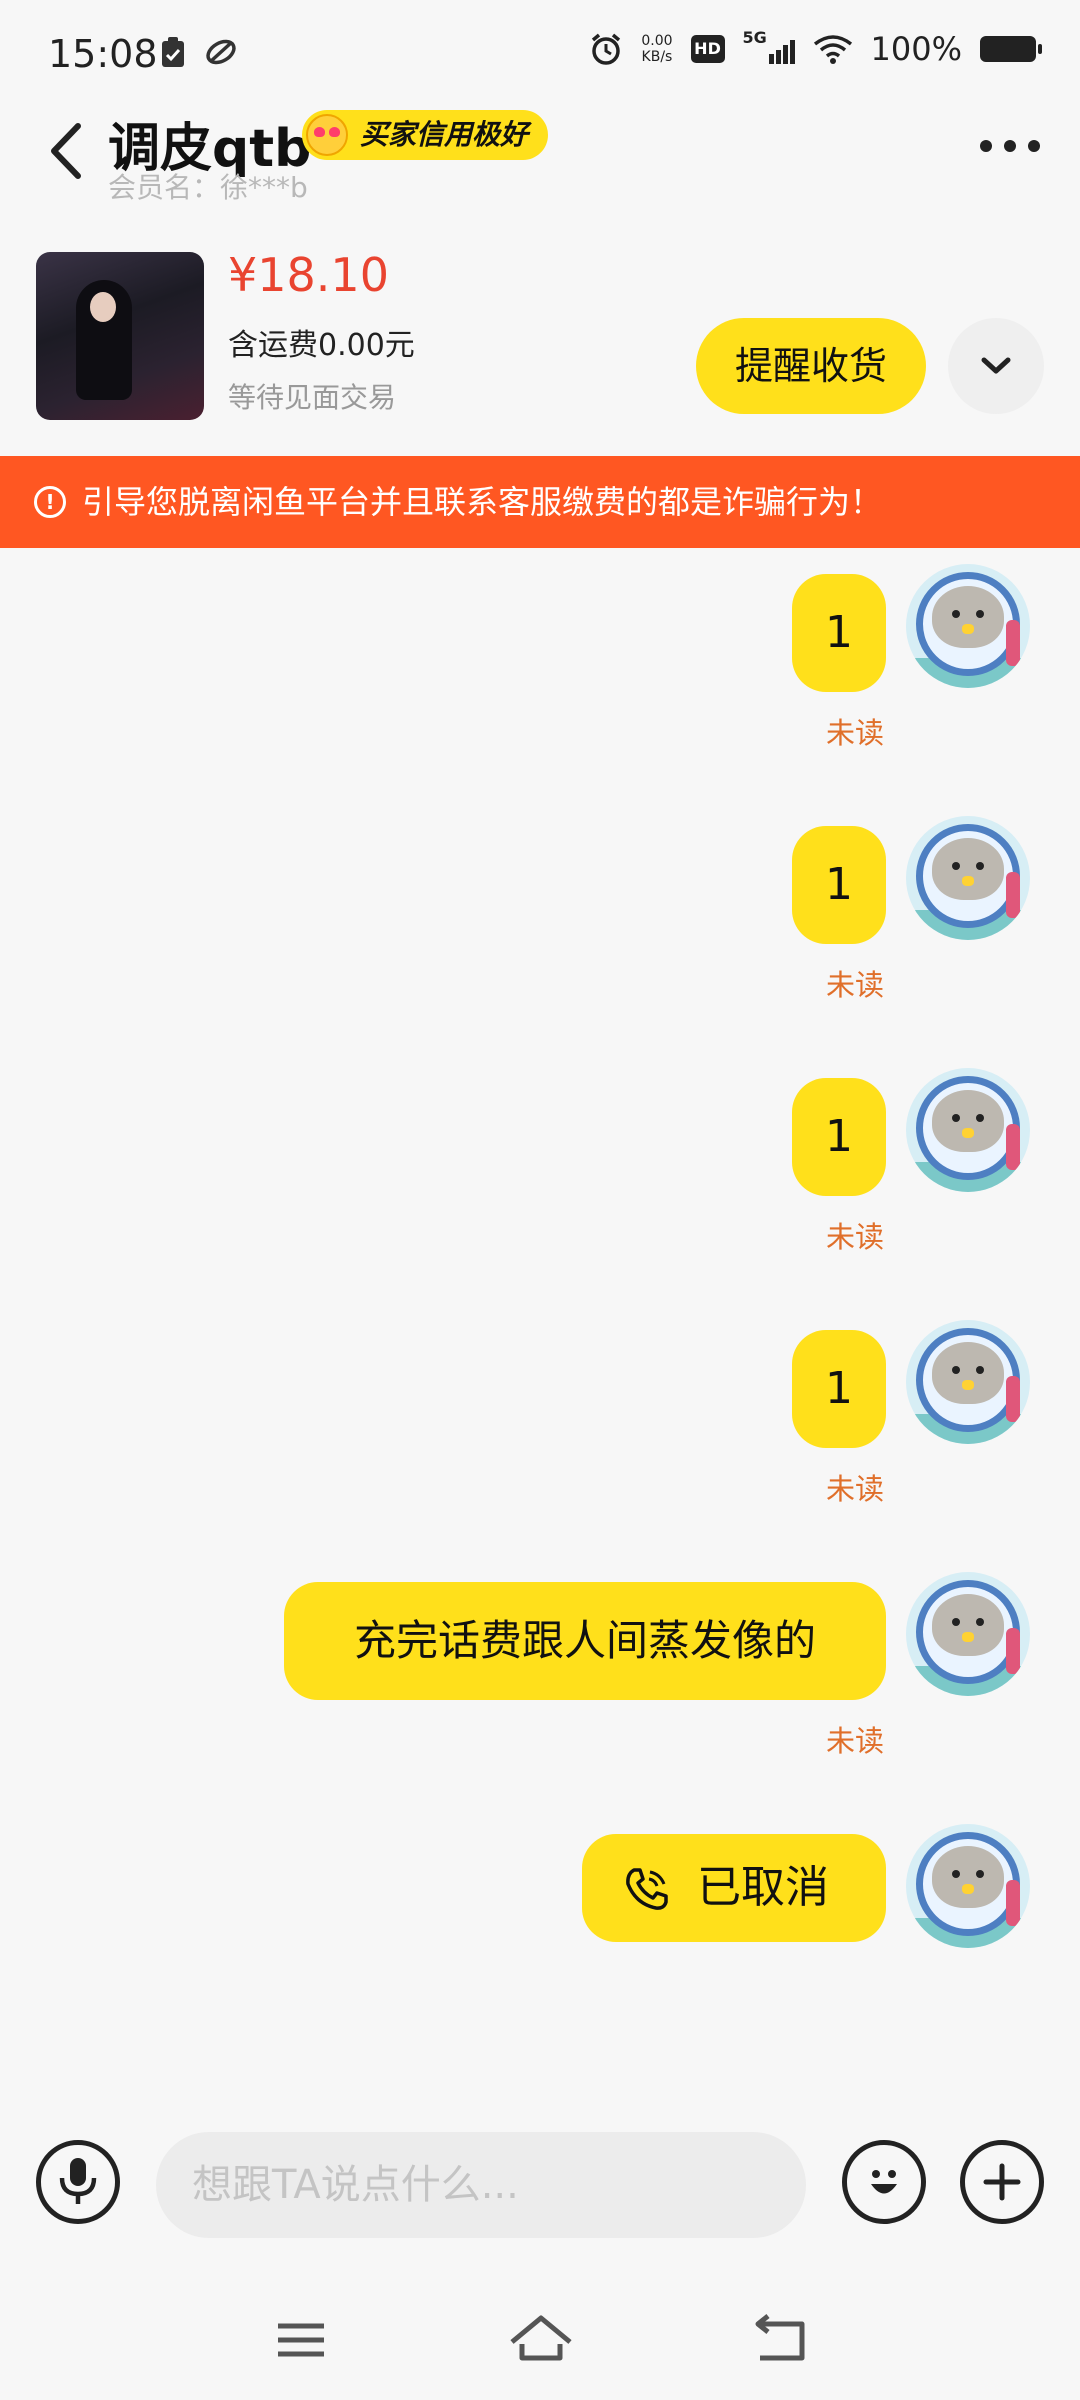 This screenshot has height=2400, width=1080. I want to click on status-time: 15:08, so click(103, 54).